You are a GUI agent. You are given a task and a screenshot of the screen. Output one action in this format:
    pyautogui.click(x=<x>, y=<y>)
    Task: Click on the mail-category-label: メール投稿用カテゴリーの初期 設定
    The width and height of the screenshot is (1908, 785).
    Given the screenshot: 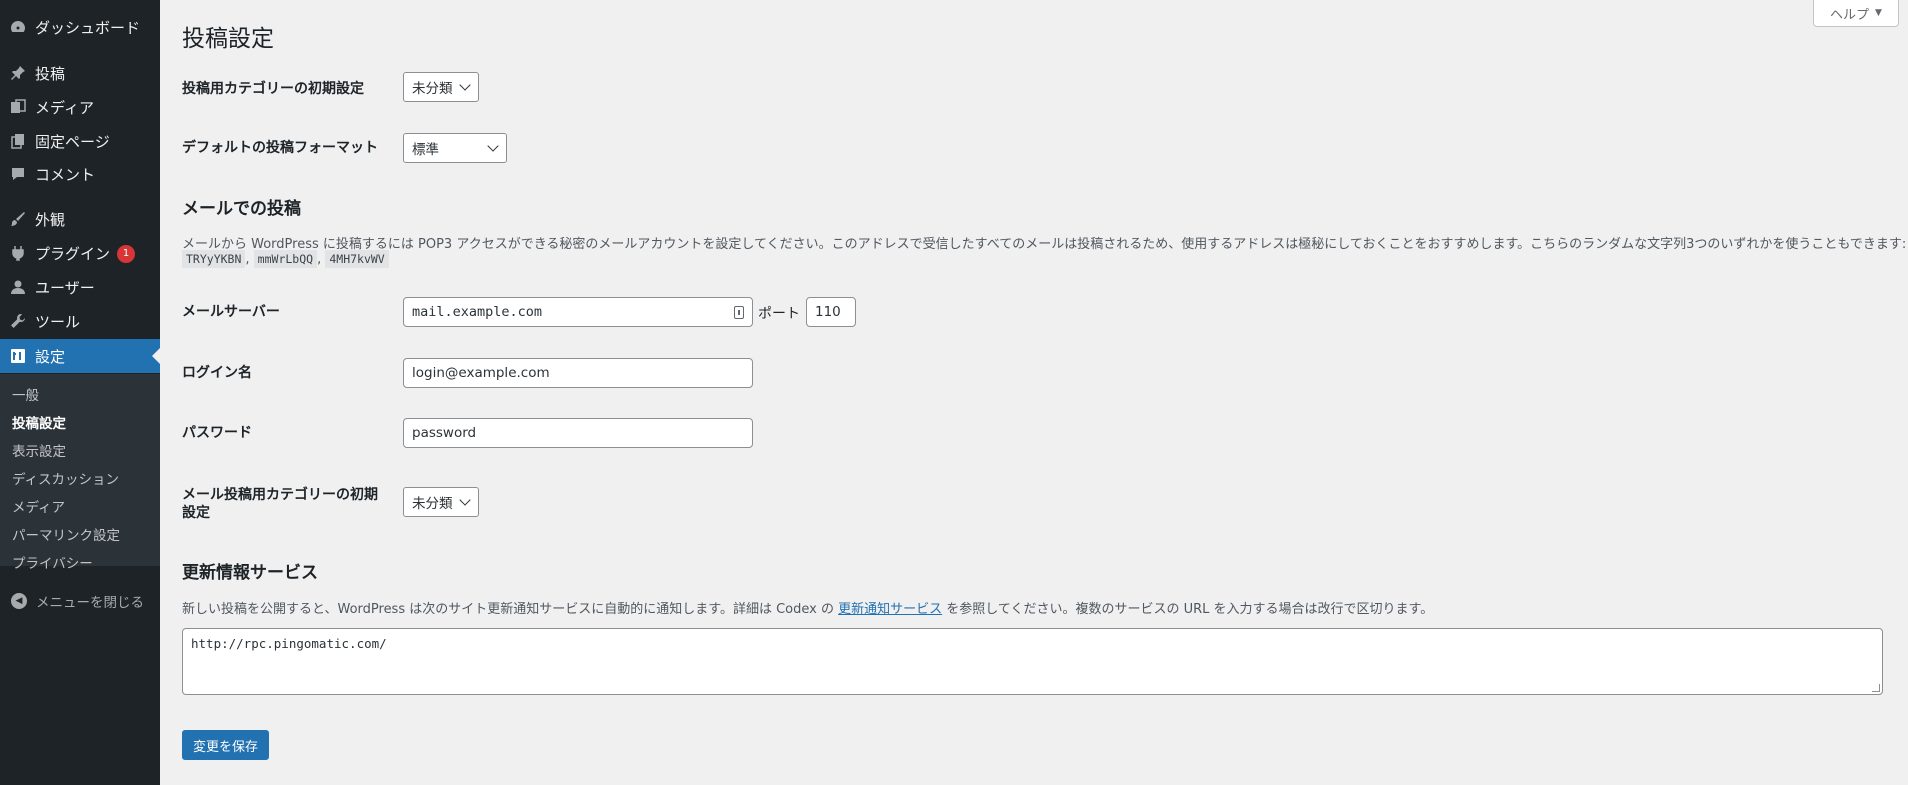 What is the action you would take?
    pyautogui.click(x=280, y=504)
    